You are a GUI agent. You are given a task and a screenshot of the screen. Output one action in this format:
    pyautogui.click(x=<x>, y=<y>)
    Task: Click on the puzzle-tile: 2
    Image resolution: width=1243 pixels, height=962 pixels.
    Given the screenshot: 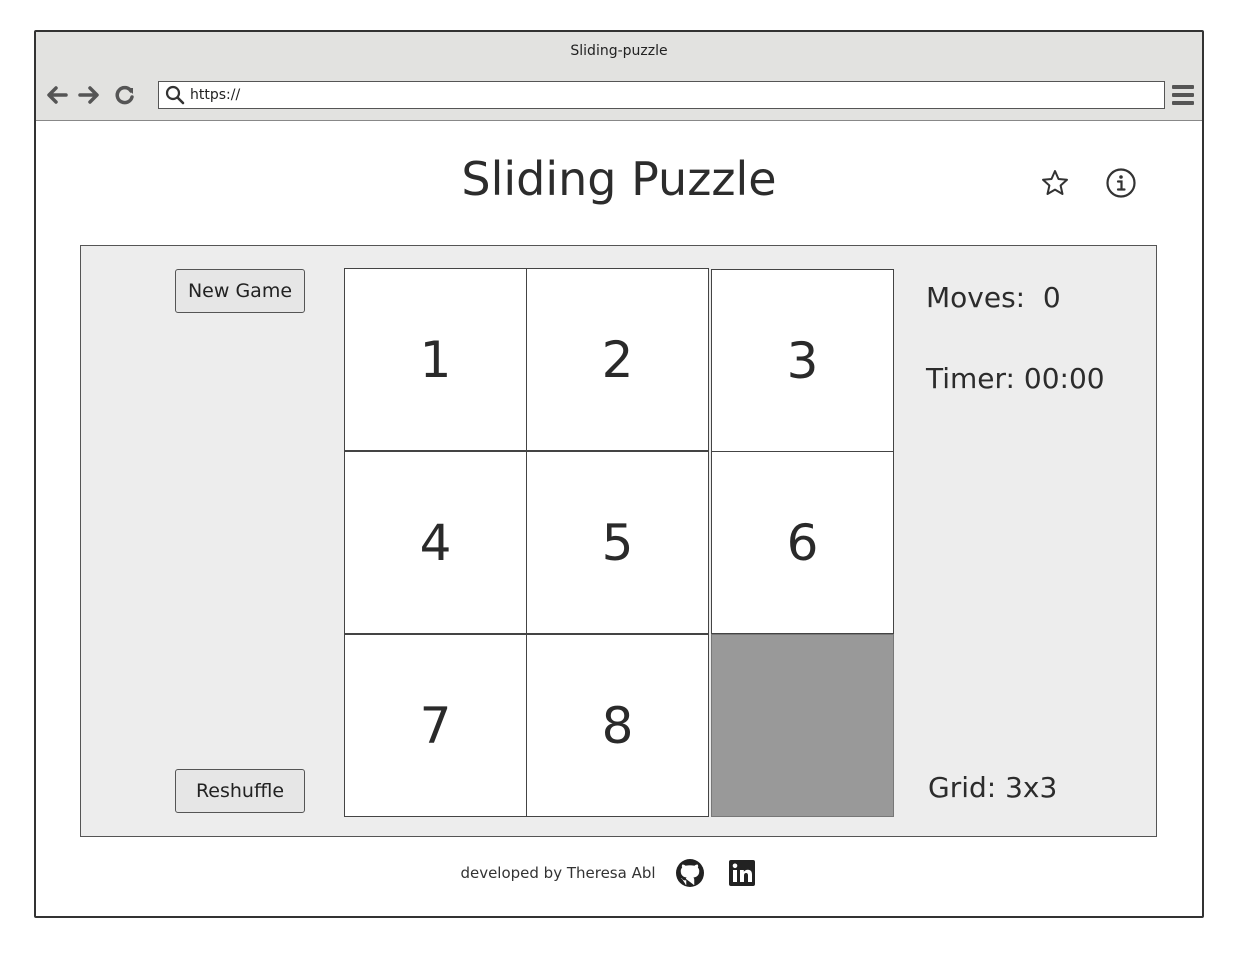 What is the action you would take?
    pyautogui.click(x=617, y=359)
    